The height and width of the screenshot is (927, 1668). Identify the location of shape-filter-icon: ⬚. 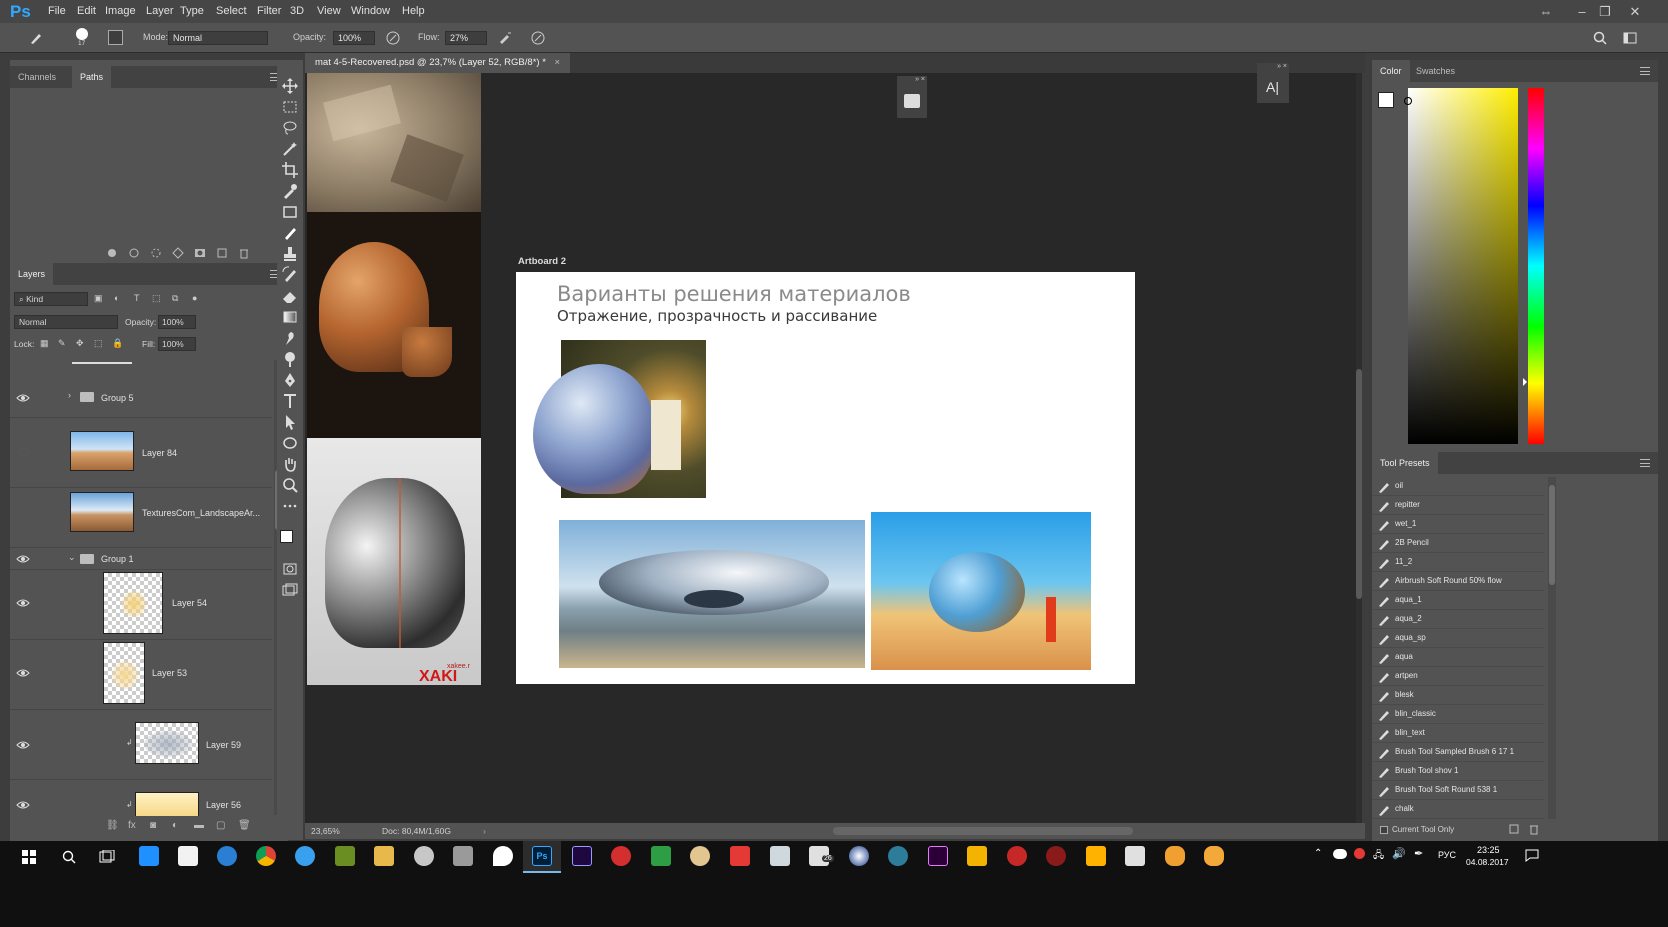
(156, 298).